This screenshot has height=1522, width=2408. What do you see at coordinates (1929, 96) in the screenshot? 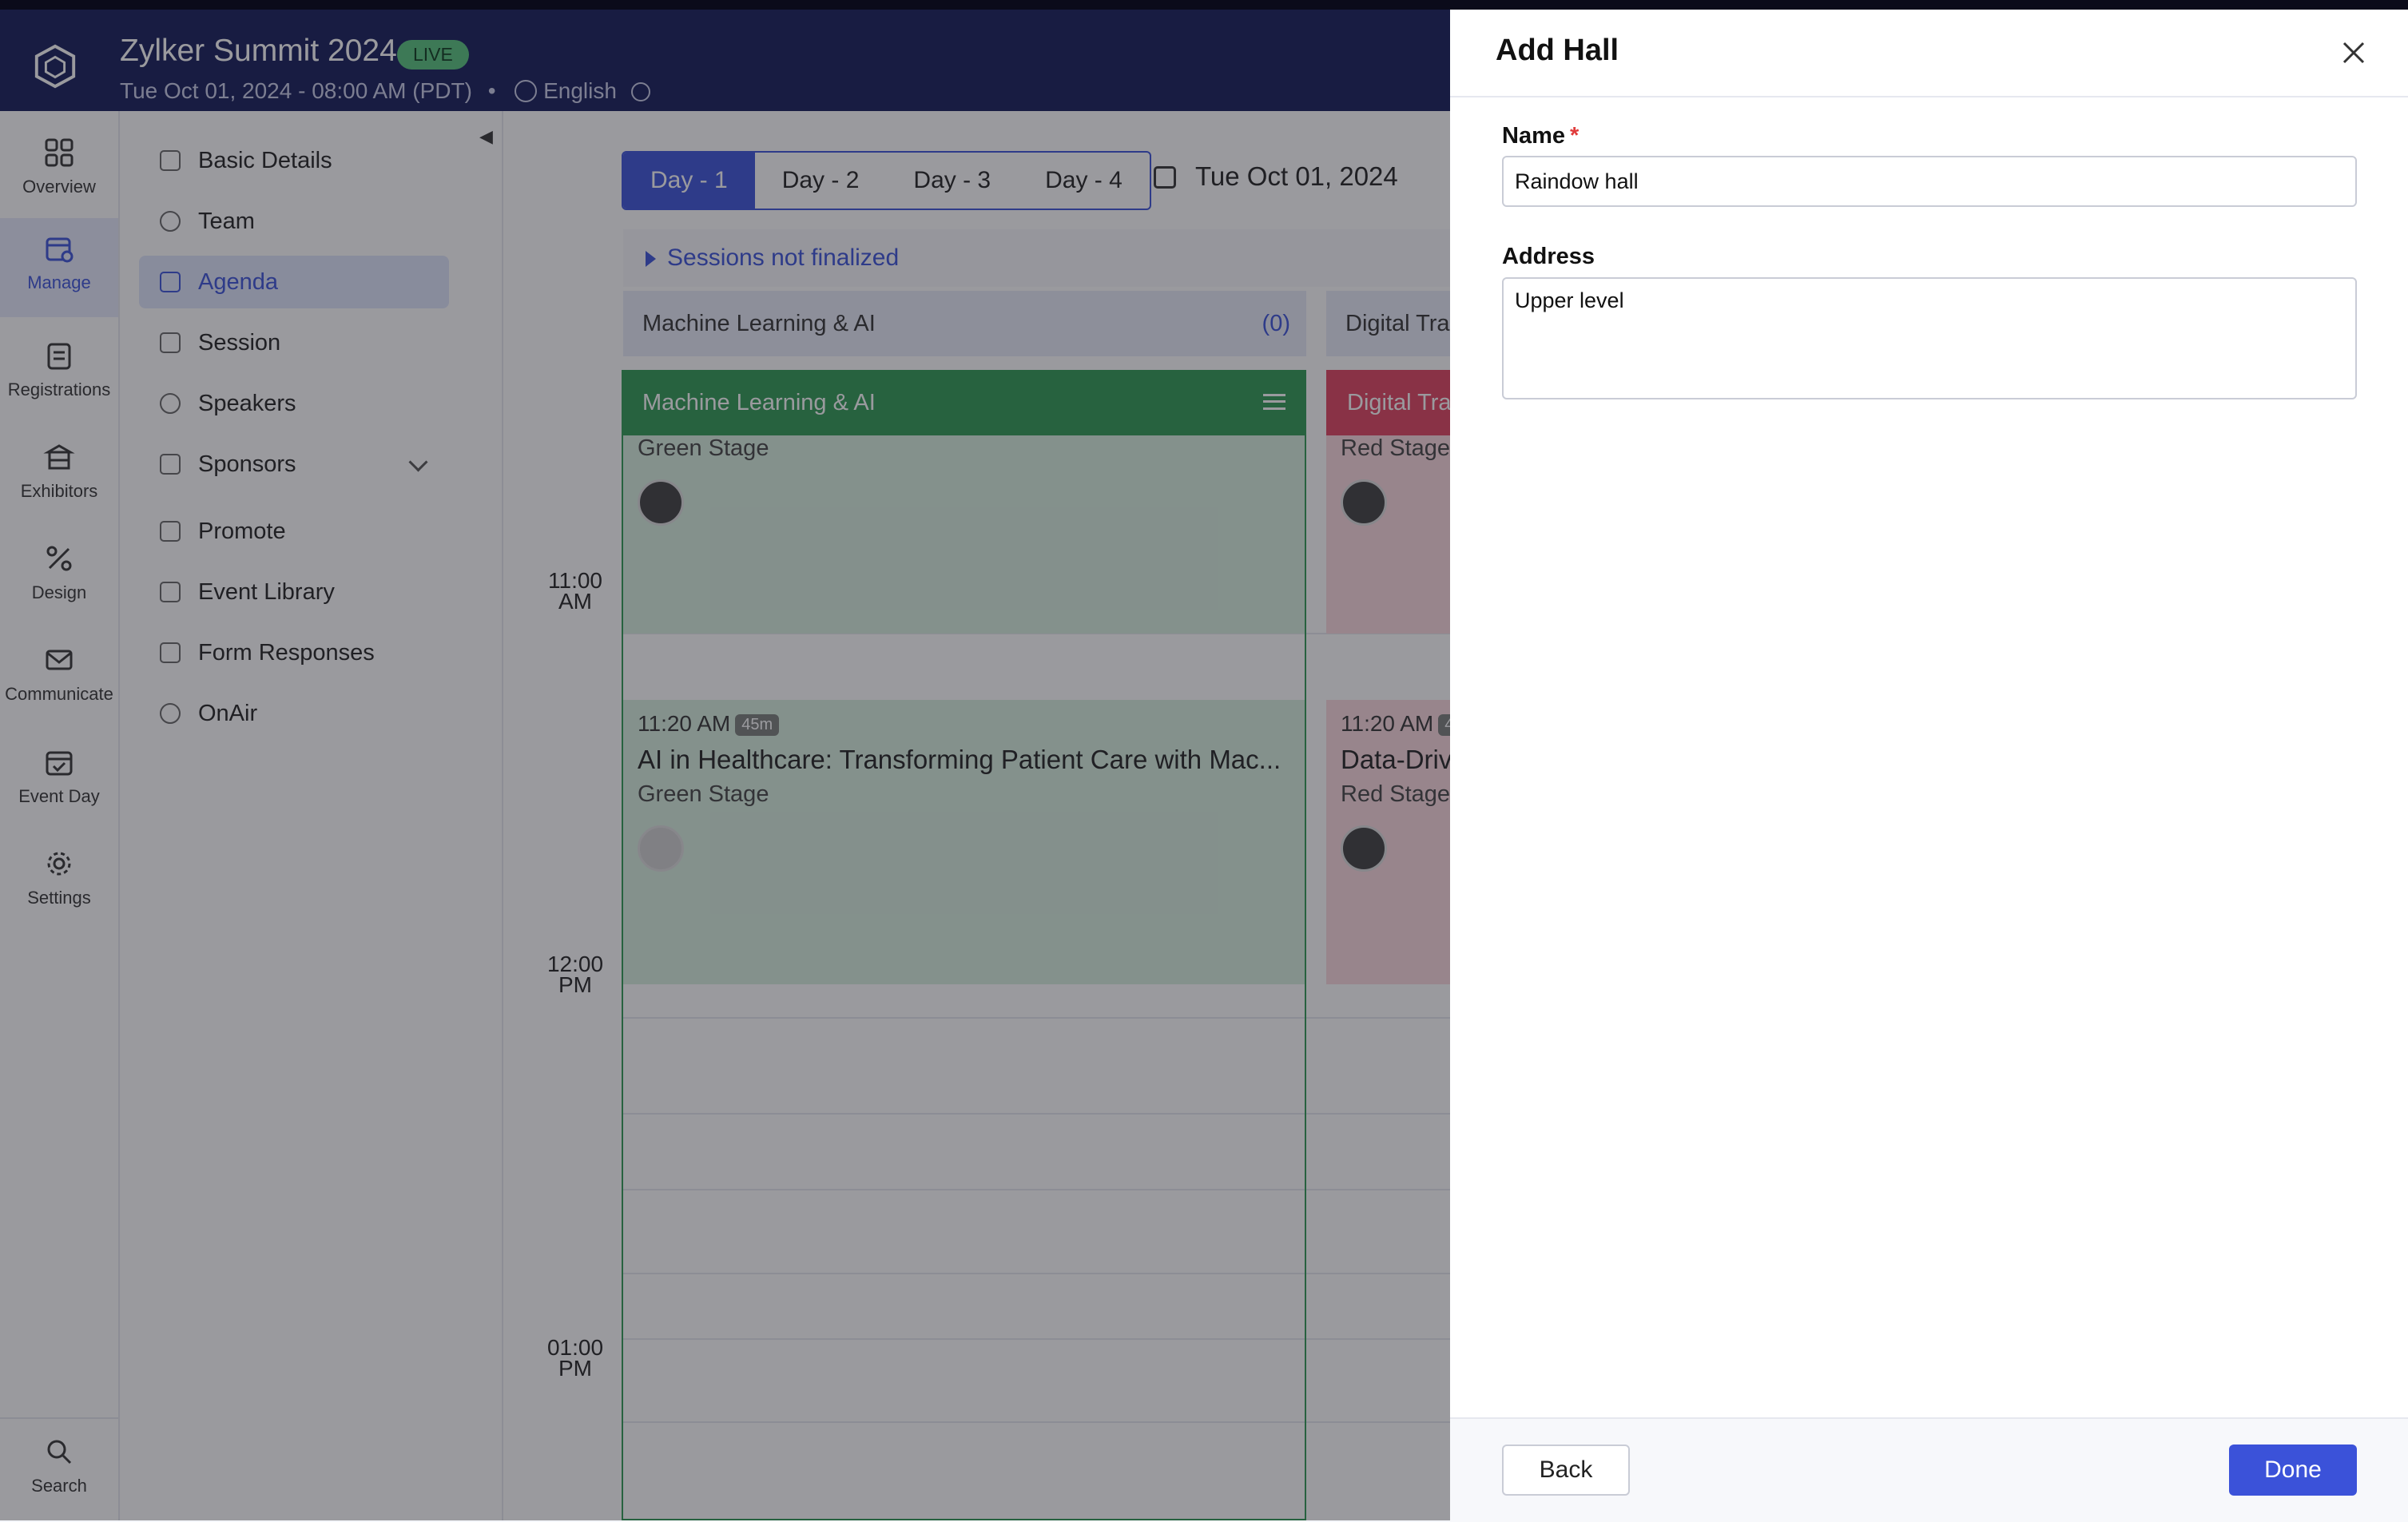
I see `drawer-divider` at bounding box center [1929, 96].